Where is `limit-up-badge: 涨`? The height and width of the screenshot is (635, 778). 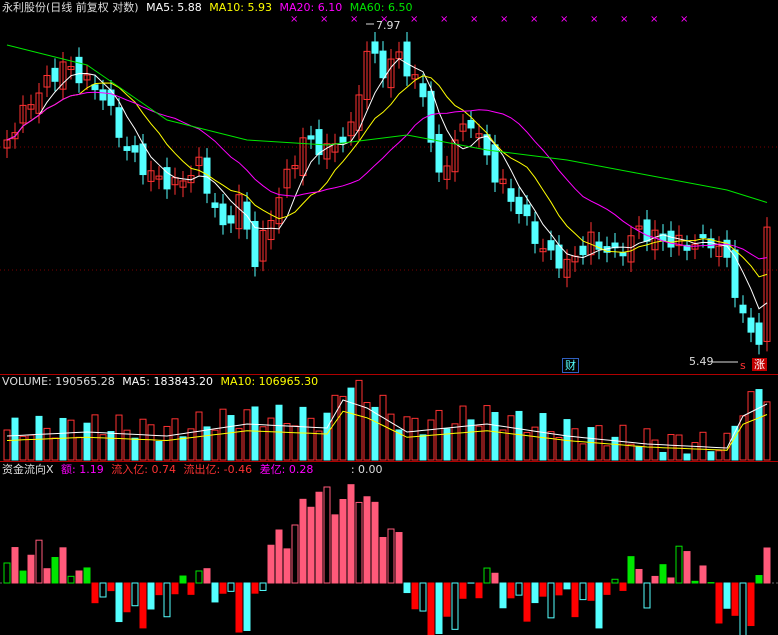
limit-up-badge: 涨 is located at coordinates (759, 364).